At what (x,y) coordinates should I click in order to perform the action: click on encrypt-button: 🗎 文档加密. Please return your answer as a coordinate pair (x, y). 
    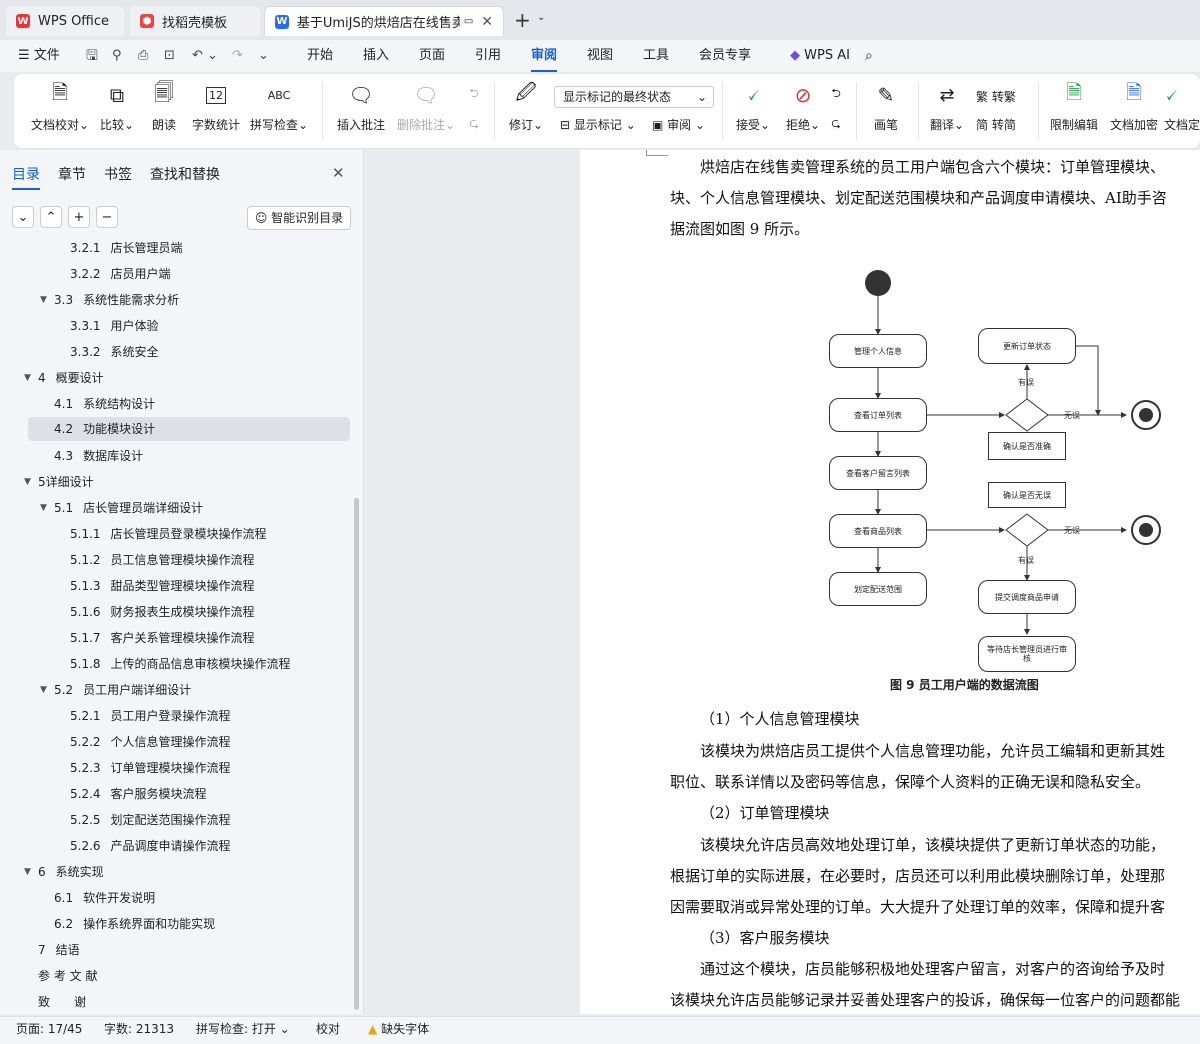
    Looking at the image, I should click on (1134, 106).